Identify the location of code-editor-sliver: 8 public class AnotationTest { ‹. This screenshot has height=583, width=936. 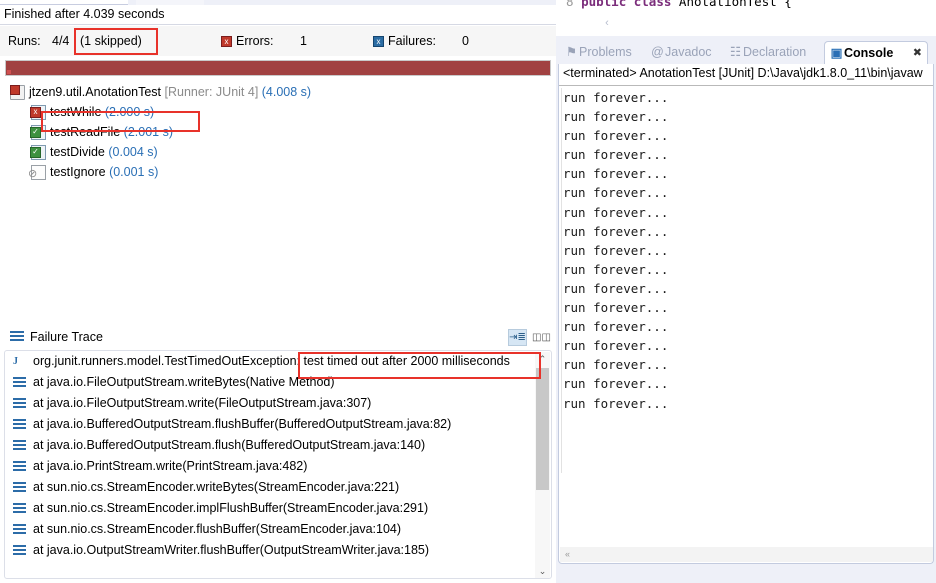
(746, 18).